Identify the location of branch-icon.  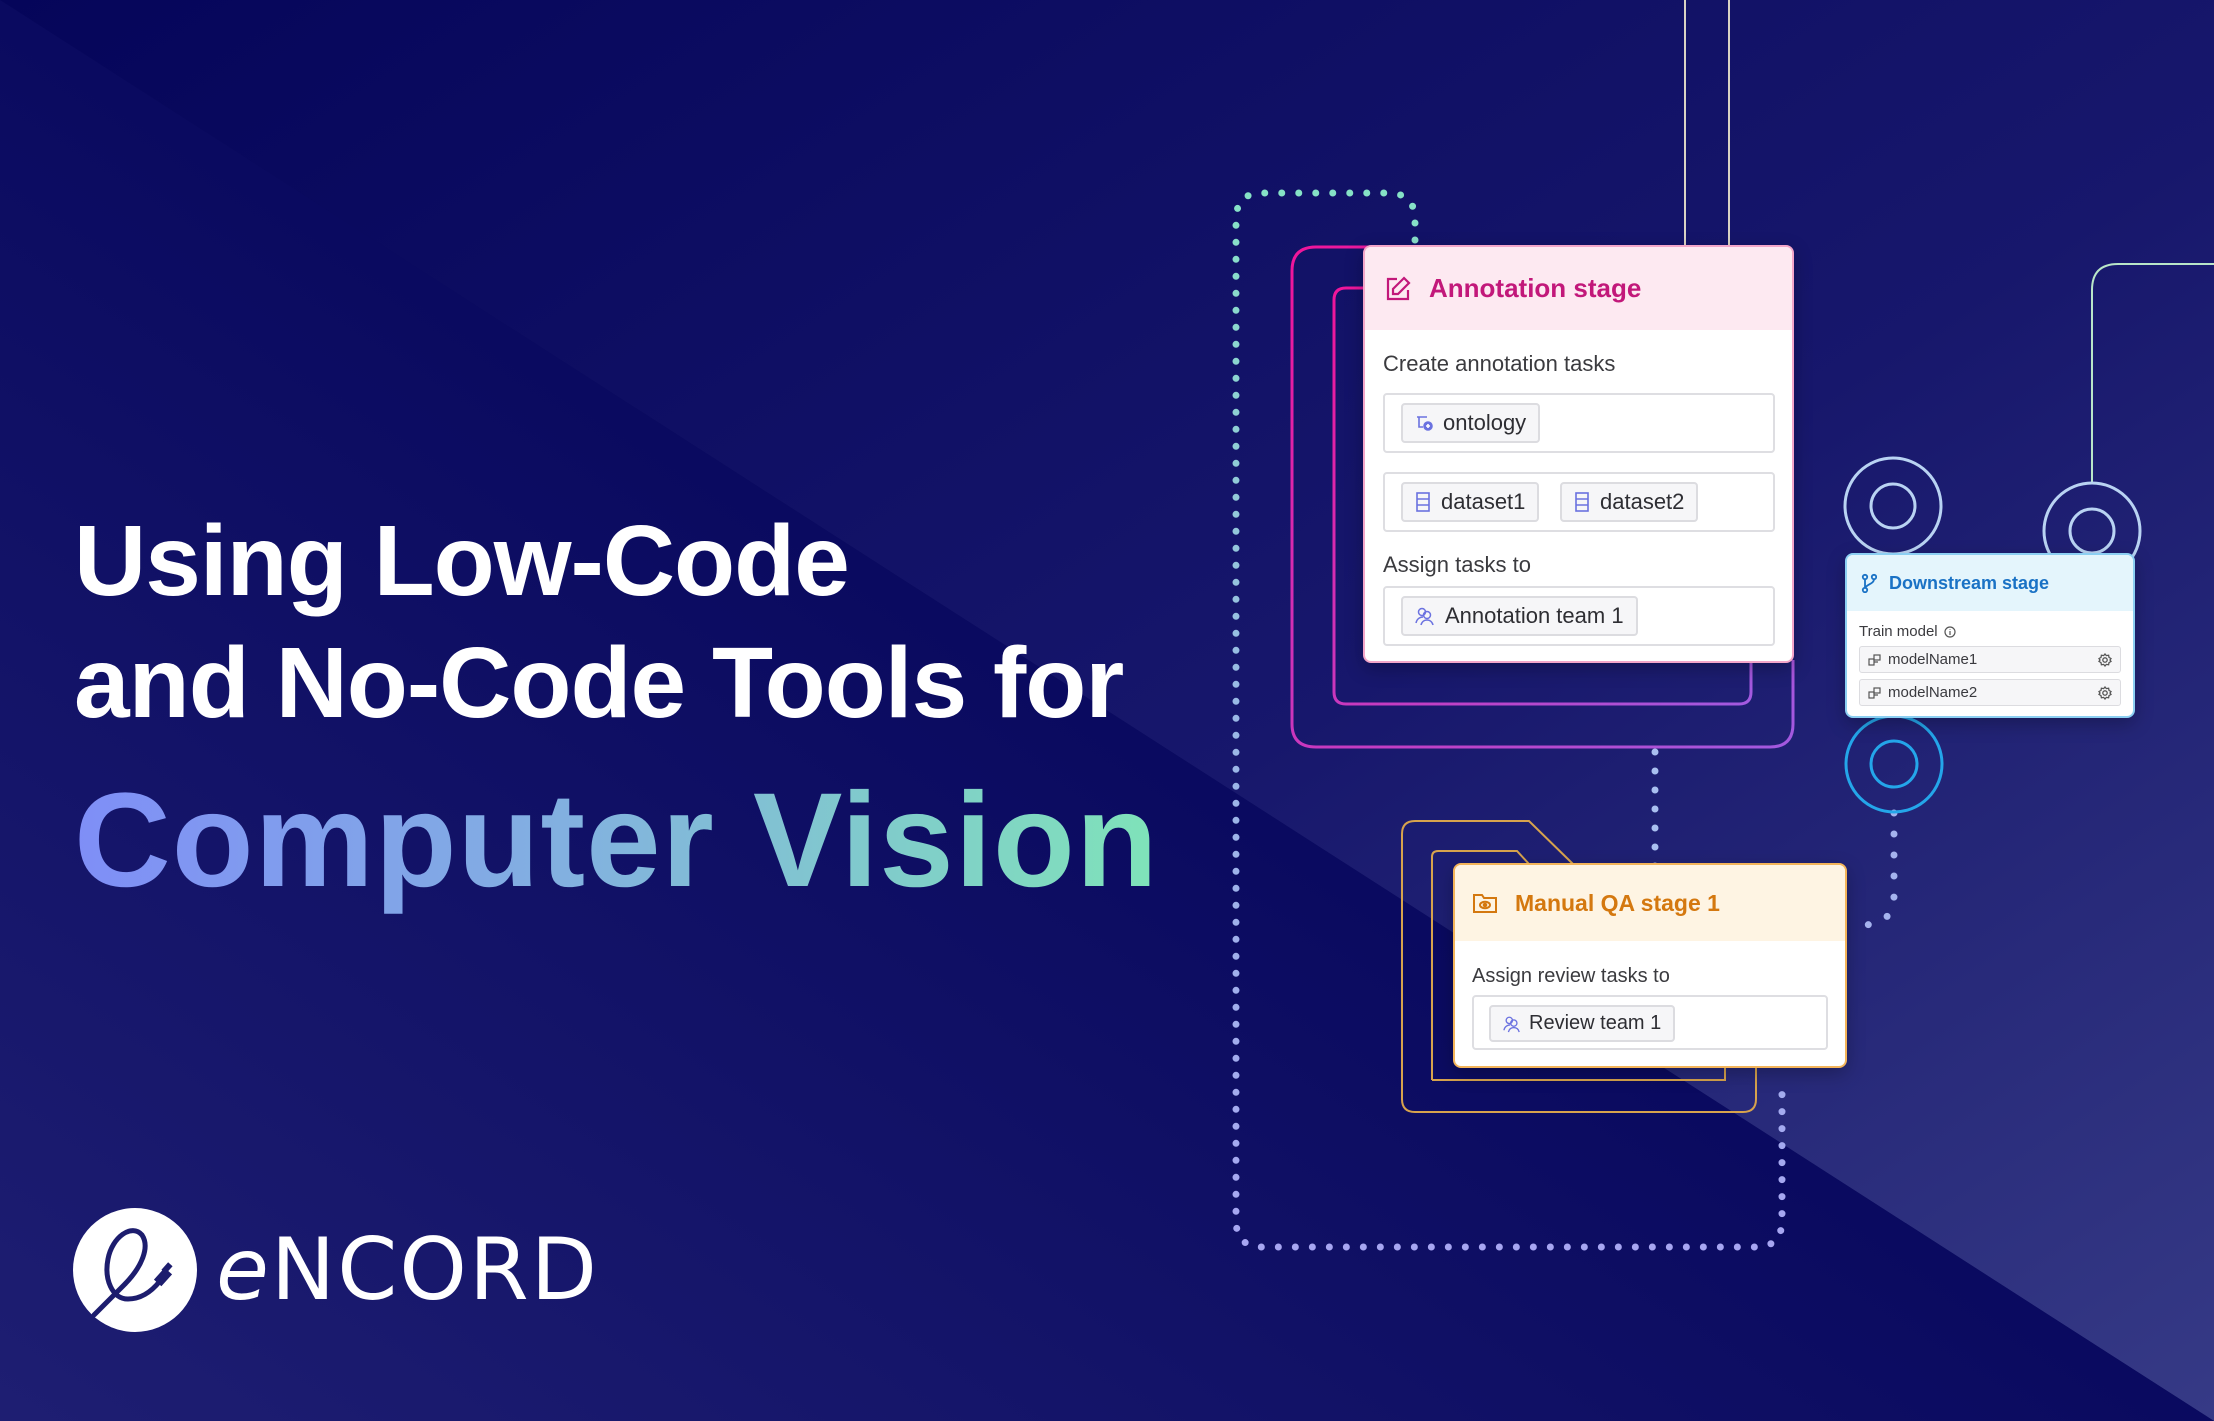
(1869, 583).